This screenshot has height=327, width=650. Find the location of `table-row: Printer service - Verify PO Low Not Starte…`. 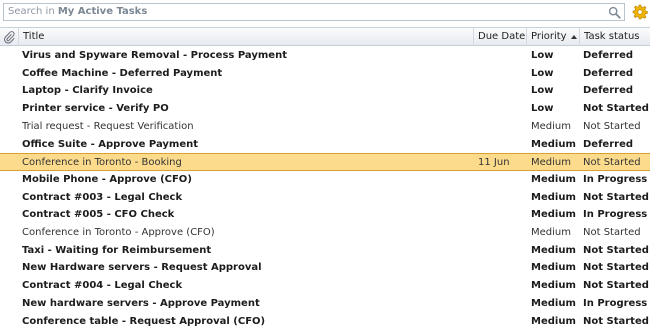

table-row: Printer service - Verify PO Low Not Starte… is located at coordinates (325, 109).